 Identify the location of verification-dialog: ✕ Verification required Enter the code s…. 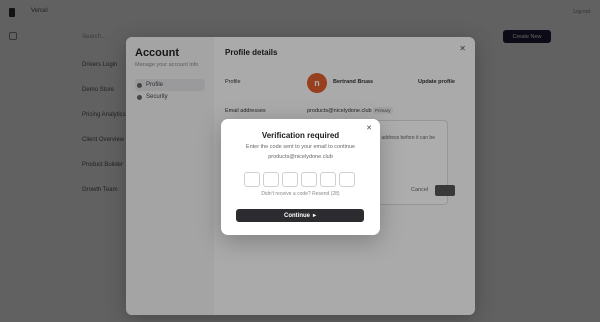
(300, 177).